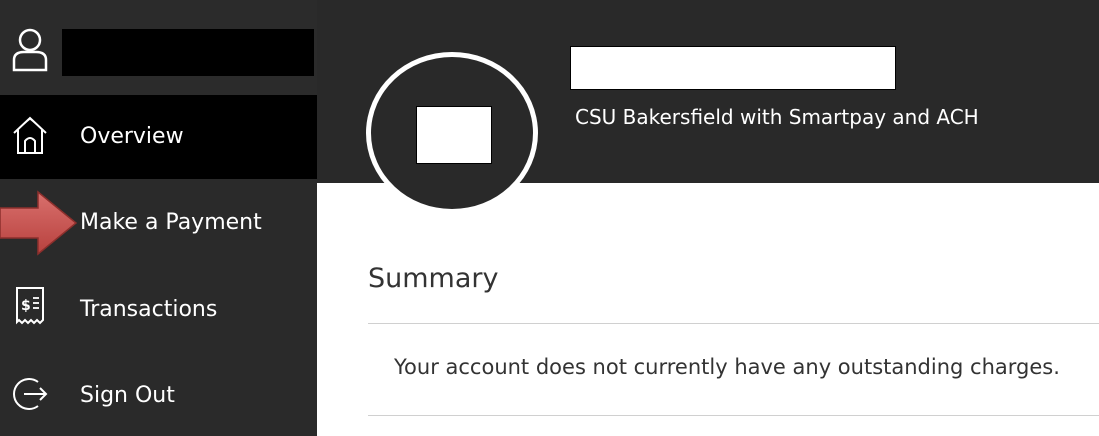  I want to click on account-subtitle: CSU Bakersfield with Smartpay and ACH, so click(777, 117).